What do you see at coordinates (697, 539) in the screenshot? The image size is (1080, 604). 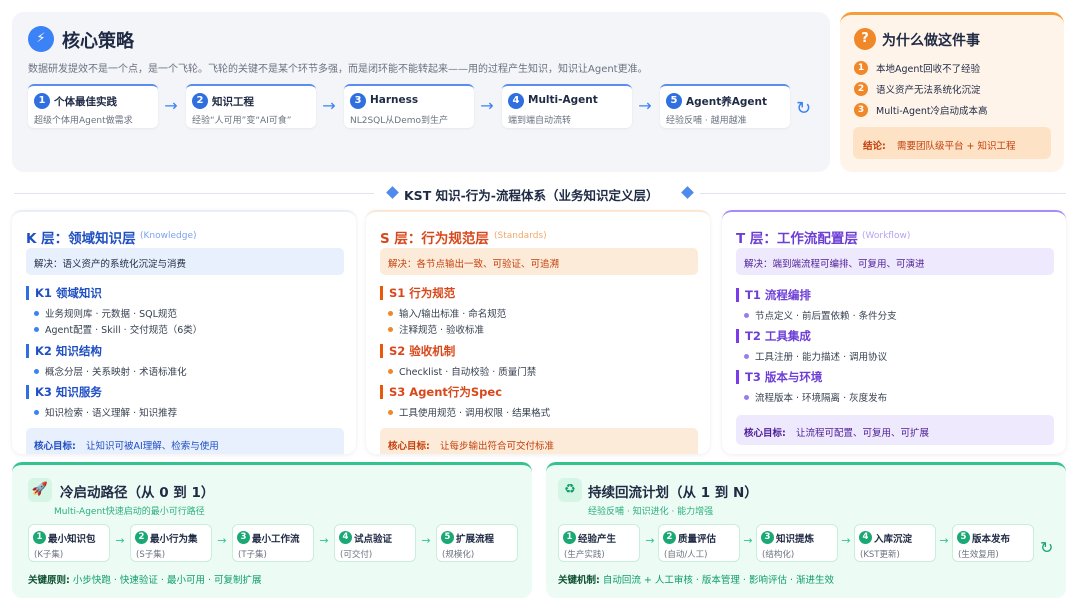 I see `step-label: 质量评估` at bounding box center [697, 539].